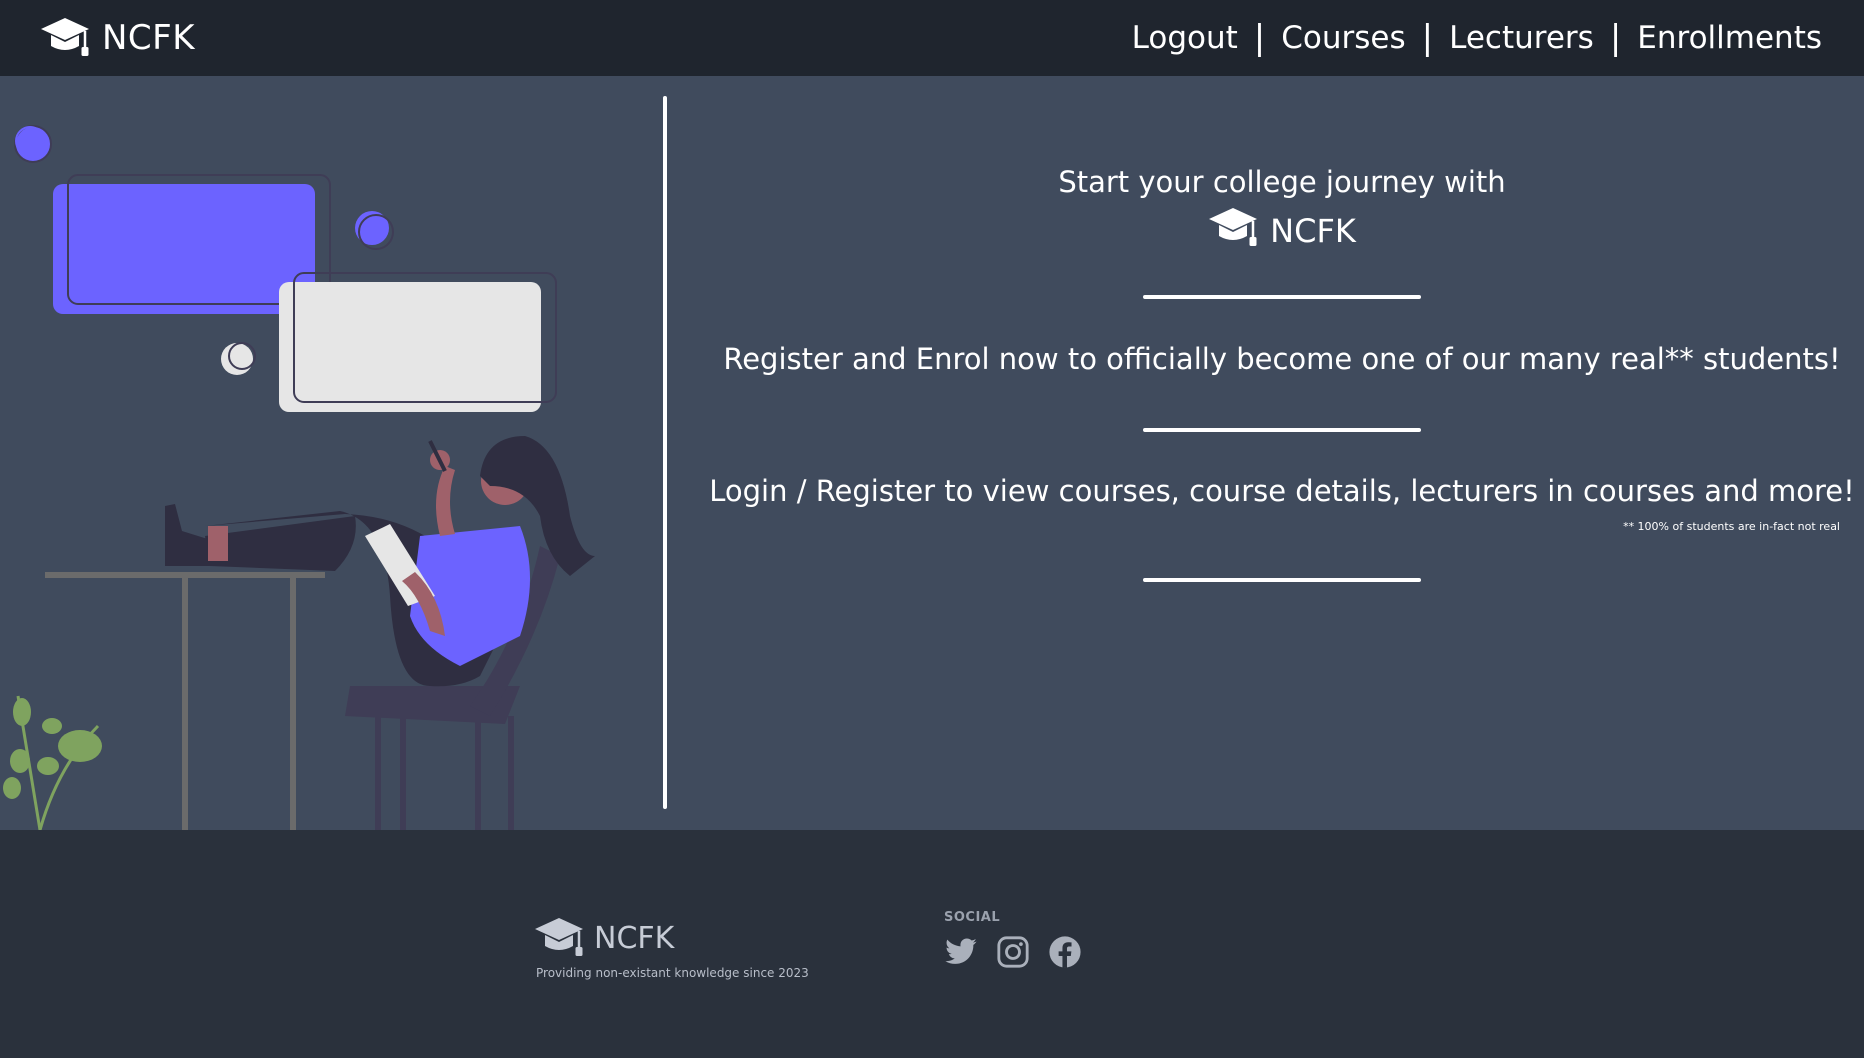 The image size is (1864, 1058). What do you see at coordinates (1065, 952) in the screenshot?
I see `facebook-icon` at bounding box center [1065, 952].